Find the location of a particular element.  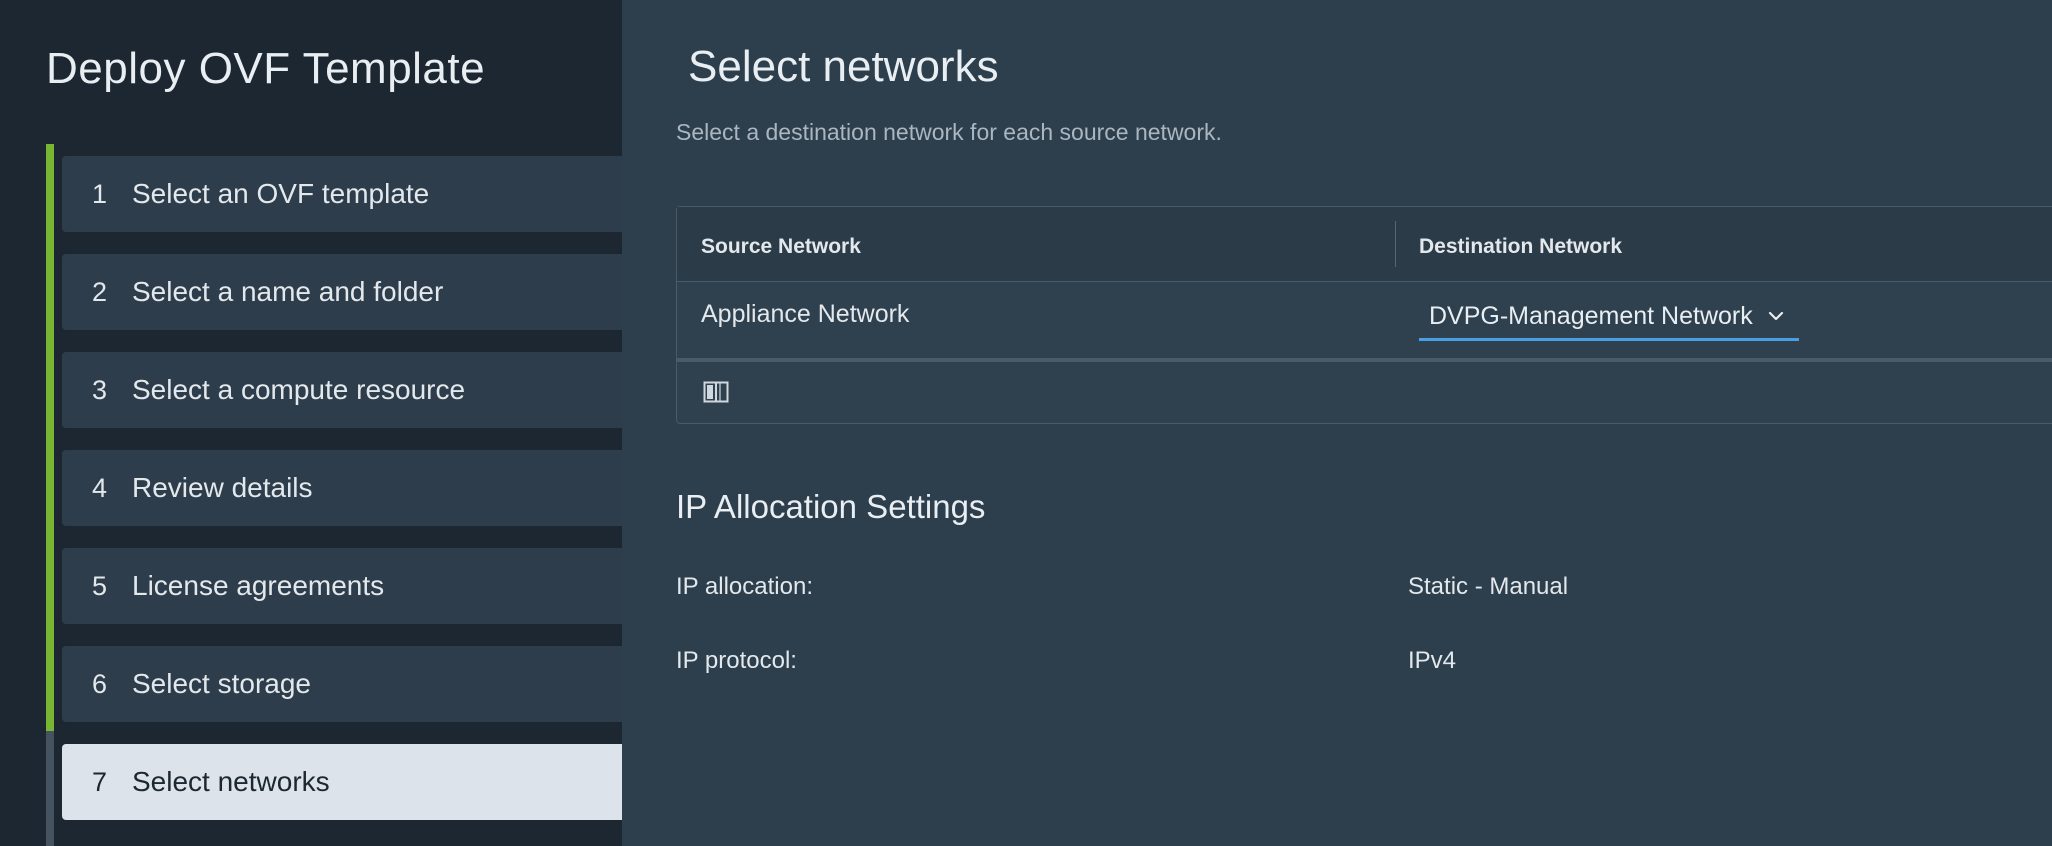

step-select-compute-resource: 3 Select a compute resource is located at coordinates (342, 390).